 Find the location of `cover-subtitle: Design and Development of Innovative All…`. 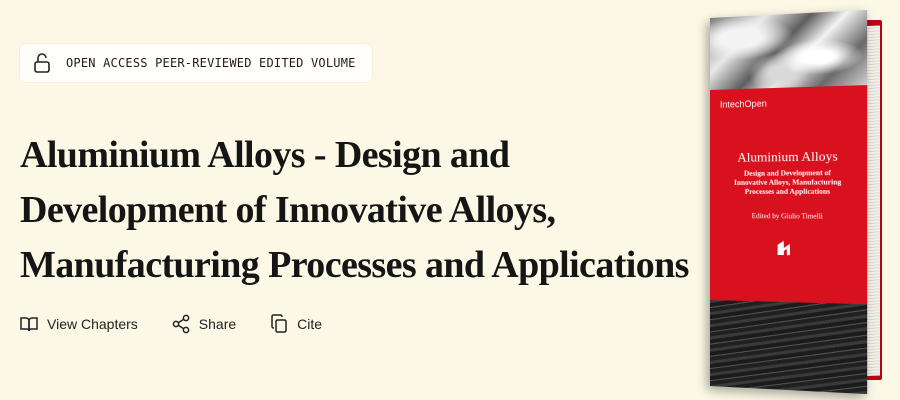

cover-subtitle: Design and Development of Innovative All… is located at coordinates (788, 183).